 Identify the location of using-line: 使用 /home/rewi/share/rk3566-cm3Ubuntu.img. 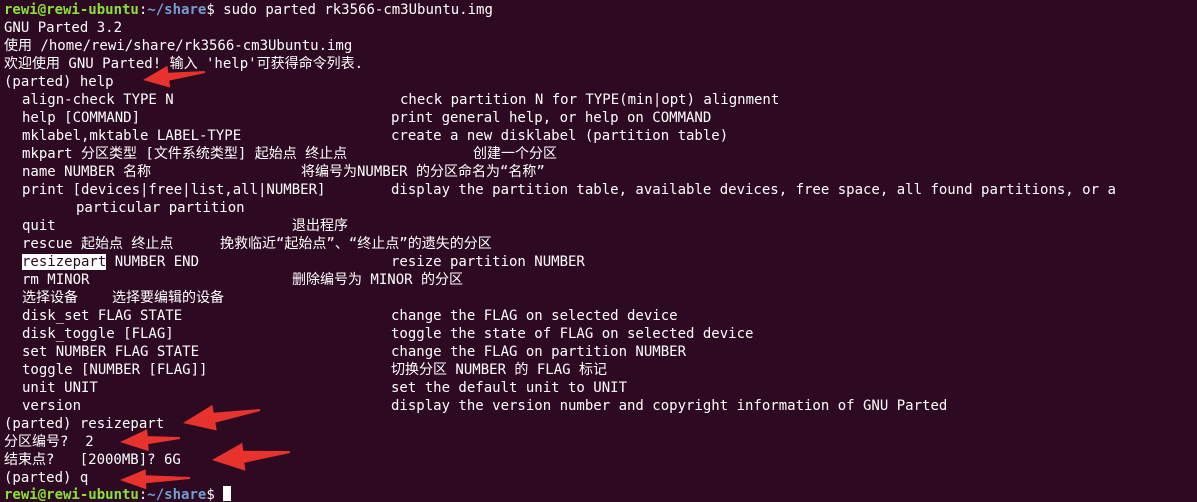
(178, 46).